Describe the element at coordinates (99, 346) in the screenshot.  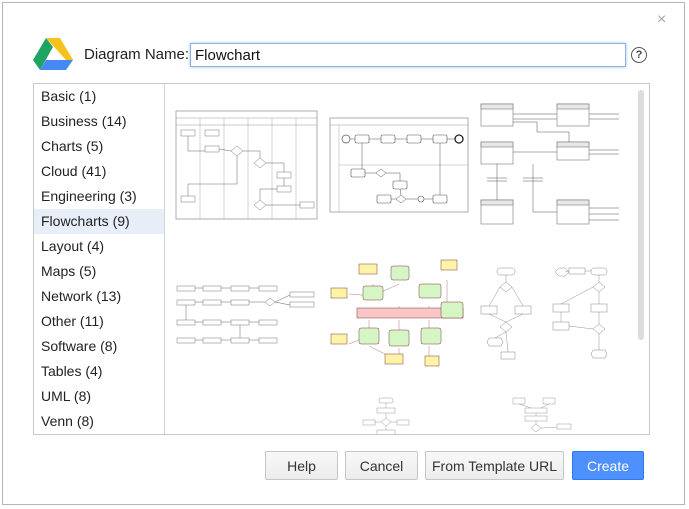
I see `category-software: Software (8)` at that location.